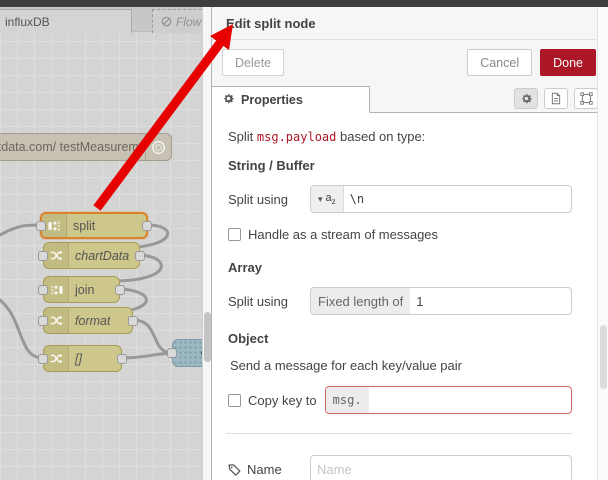 The width and height of the screenshot is (608, 480). I want to click on string-split-input, so click(457, 199).